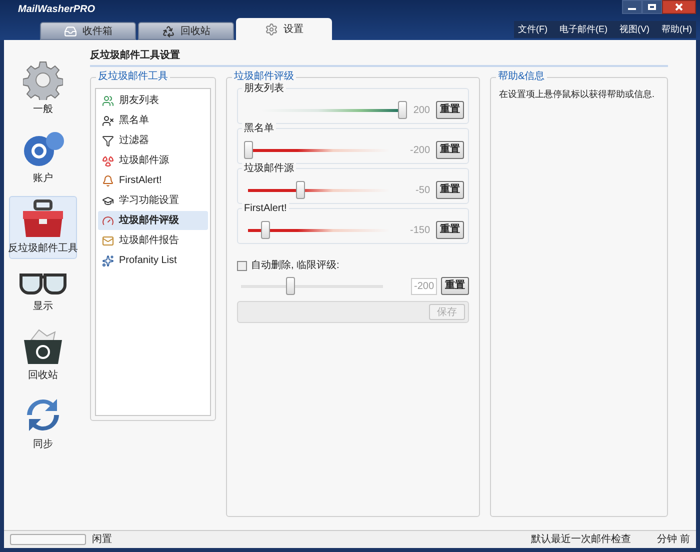 Image resolution: width=700 pixels, height=552 pixels. Describe the element at coordinates (70, 31) in the screenshot. I see `inbox-icon` at that location.